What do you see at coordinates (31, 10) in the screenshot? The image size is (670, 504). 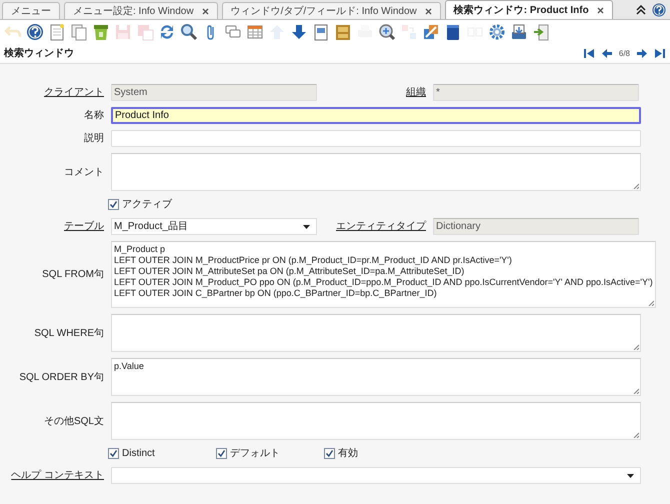 I see `tab: メニュー` at bounding box center [31, 10].